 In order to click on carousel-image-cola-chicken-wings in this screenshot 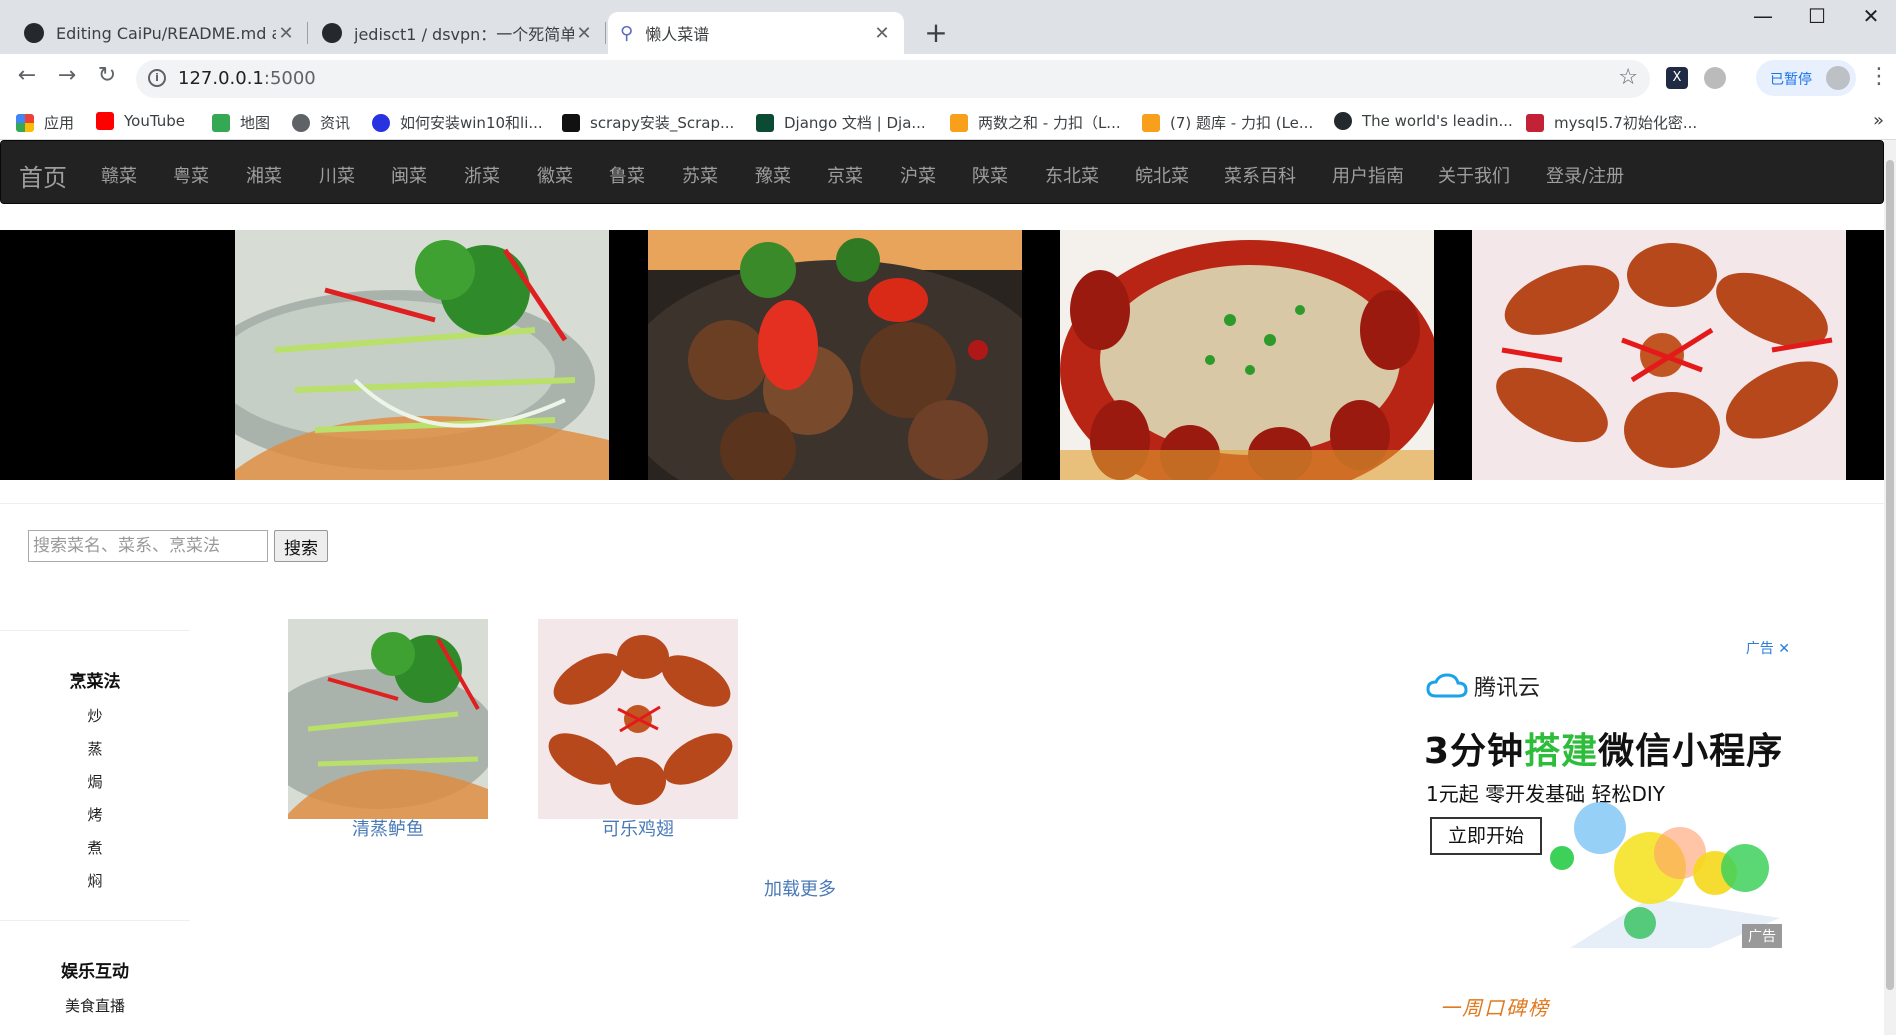, I will do `click(1659, 355)`.